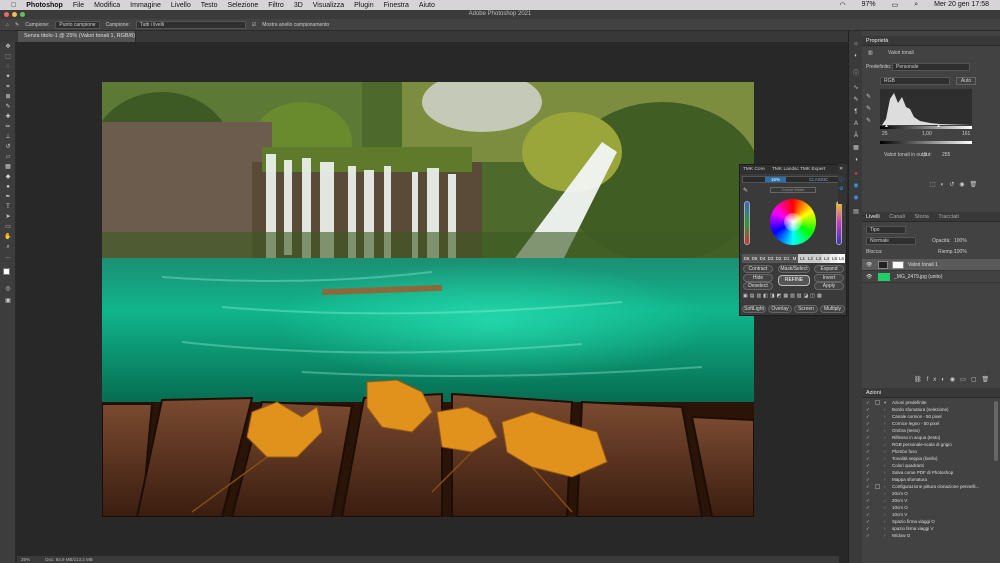  Describe the element at coordinates (856, 174) in the screenshot. I see `tmk-red-icon: ●` at that location.